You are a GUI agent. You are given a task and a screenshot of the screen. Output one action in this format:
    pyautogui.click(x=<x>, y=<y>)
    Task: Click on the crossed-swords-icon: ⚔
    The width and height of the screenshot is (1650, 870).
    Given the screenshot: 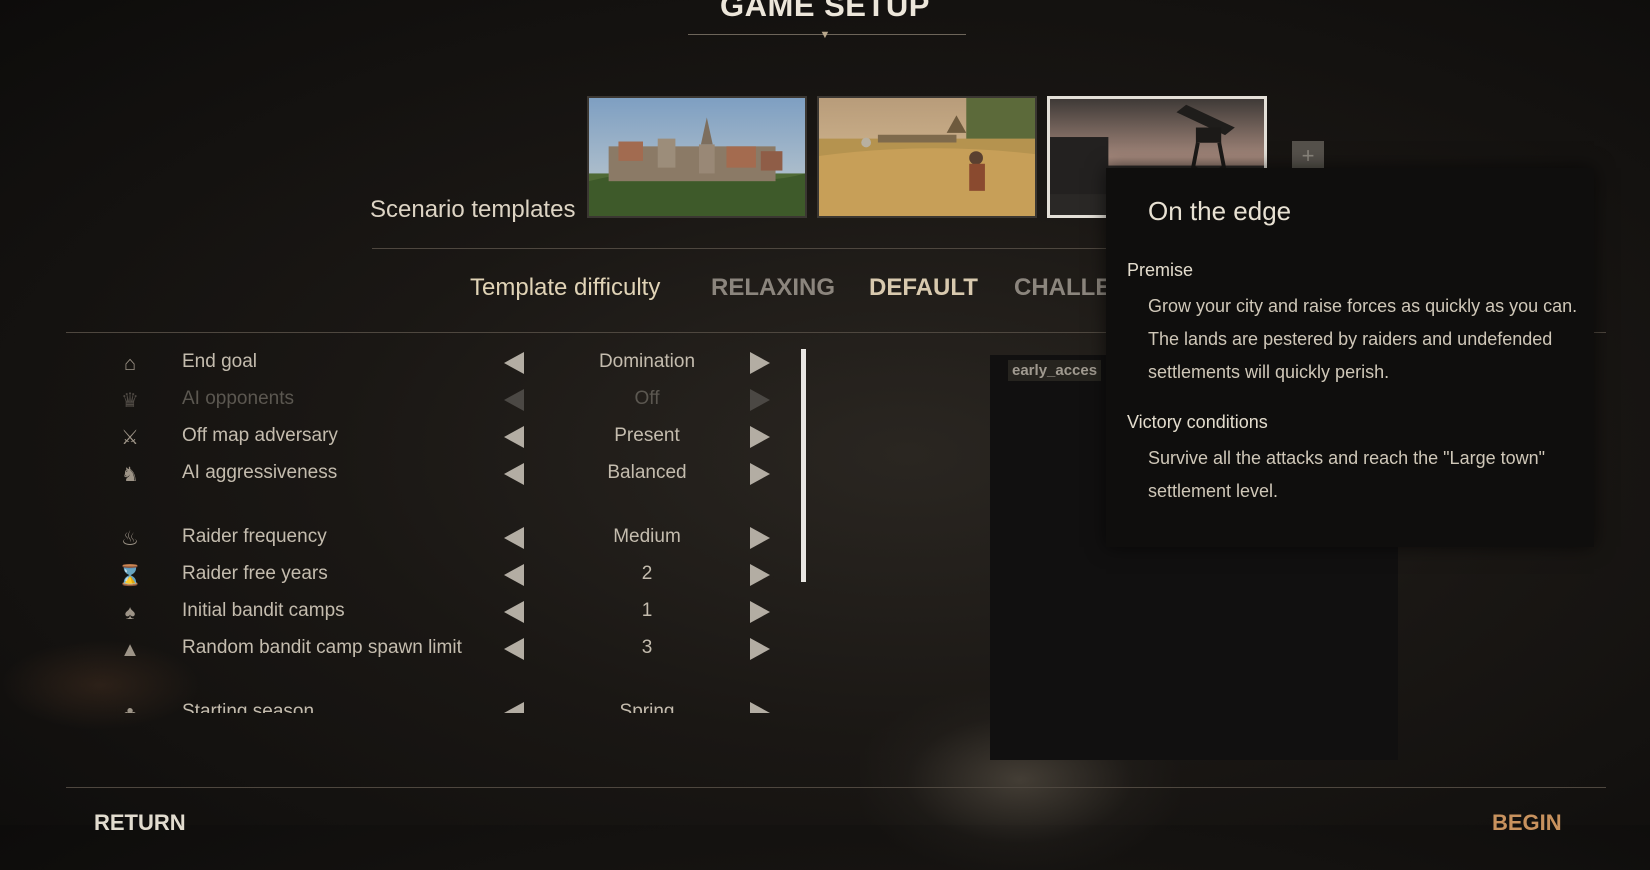 What is the action you would take?
    pyautogui.click(x=130, y=438)
    